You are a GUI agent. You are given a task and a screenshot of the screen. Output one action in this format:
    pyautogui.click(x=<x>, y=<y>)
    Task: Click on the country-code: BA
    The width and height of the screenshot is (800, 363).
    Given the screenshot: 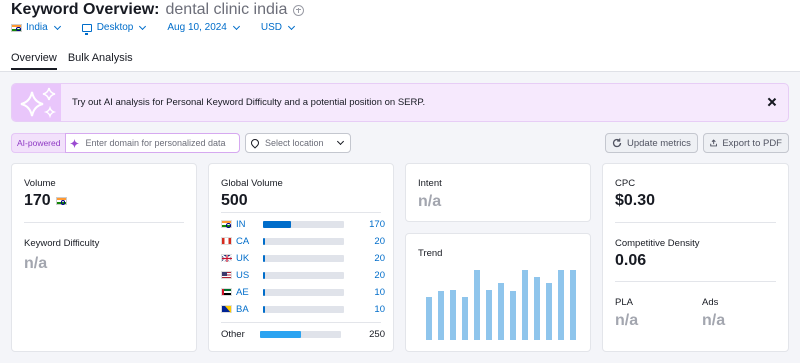 What is the action you would take?
    pyautogui.click(x=242, y=309)
    